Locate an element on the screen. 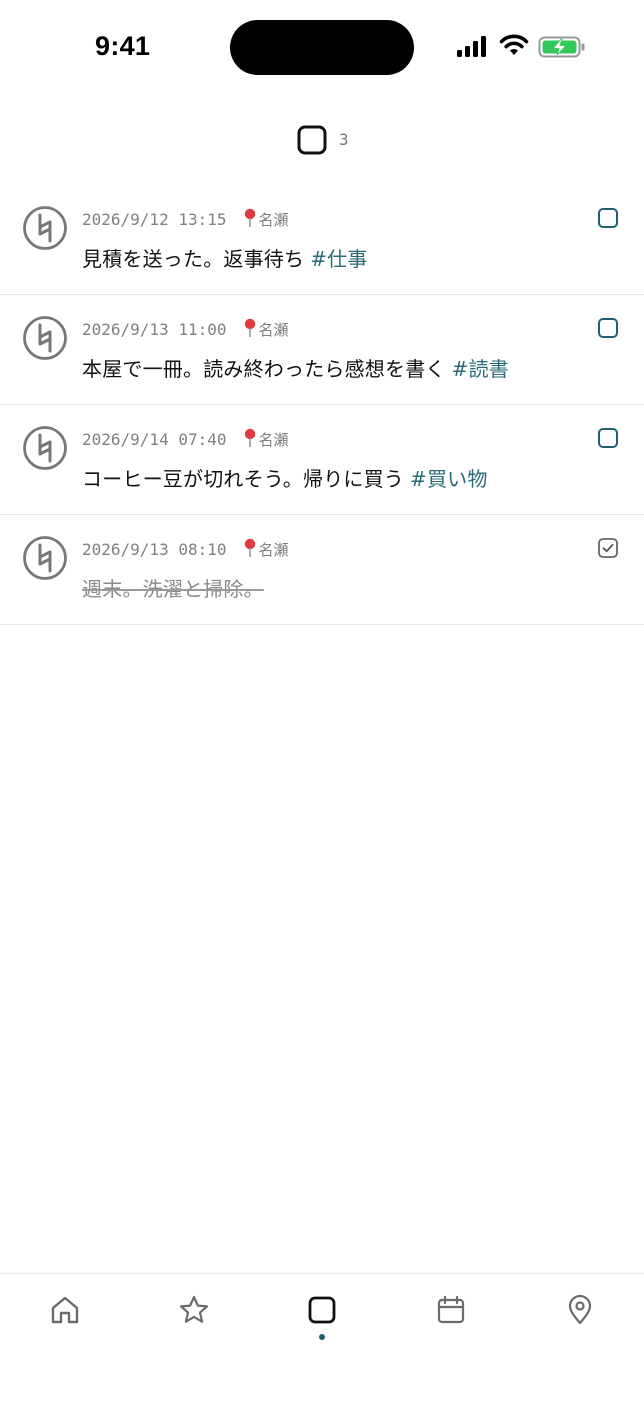 This screenshot has width=644, height=1401. dynamic-island is located at coordinates (322, 47).